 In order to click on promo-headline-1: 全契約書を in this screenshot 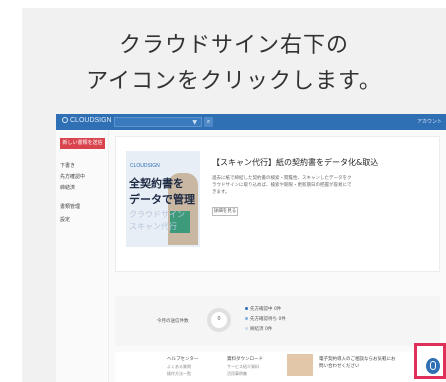, I will do `click(156, 183)`.